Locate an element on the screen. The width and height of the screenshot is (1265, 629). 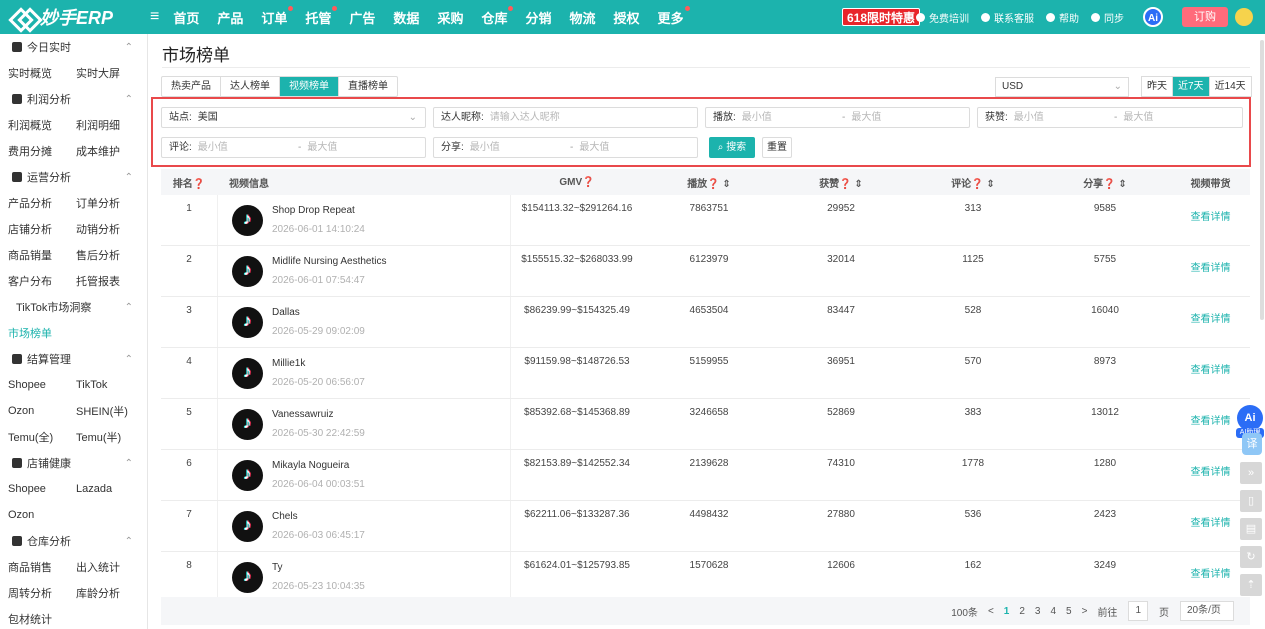
sidebar-item: 出入统计 is located at coordinates (102, 567).